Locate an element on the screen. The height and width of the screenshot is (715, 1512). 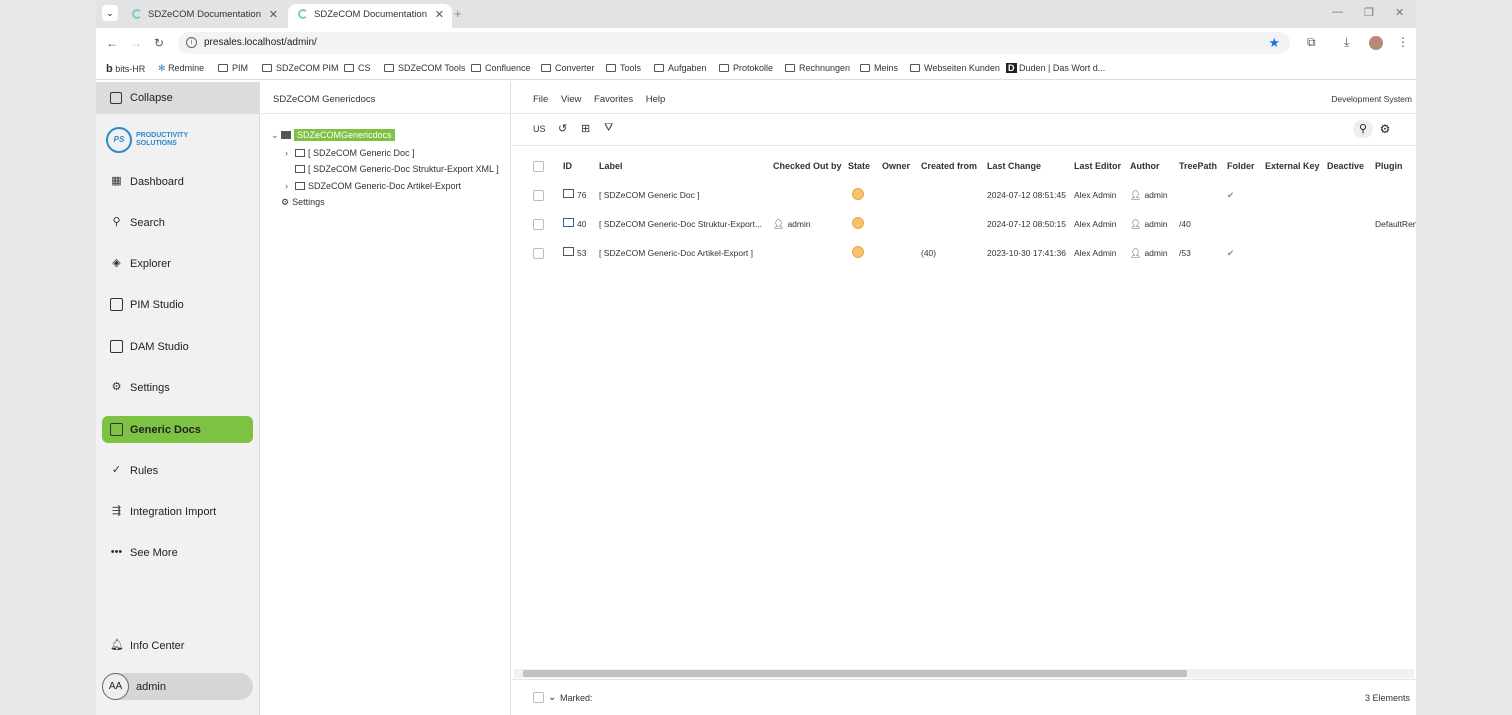
column-header: ID is located at coordinates (567, 166).